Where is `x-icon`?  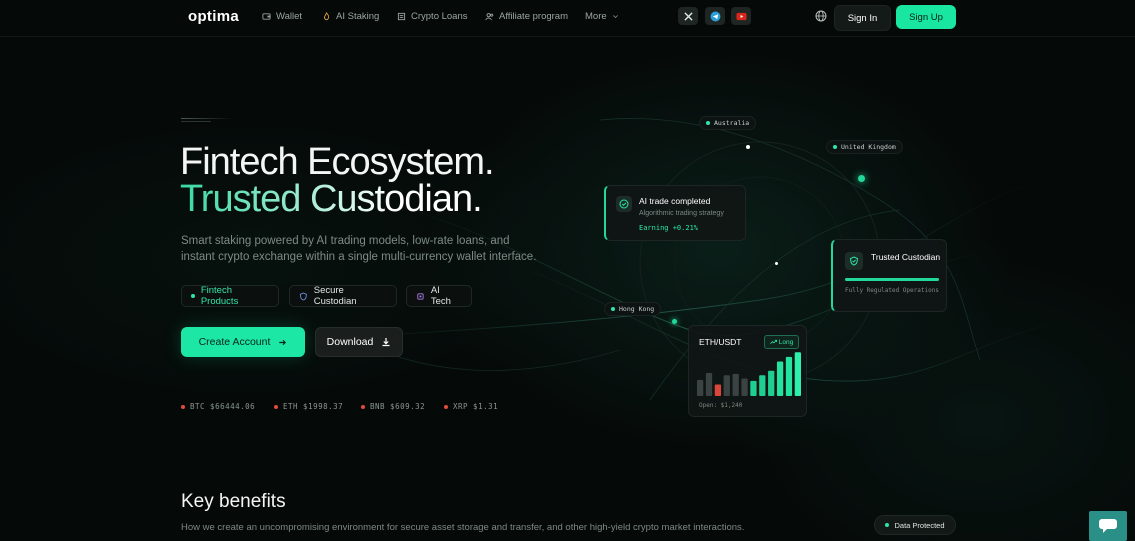
x-icon is located at coordinates (688, 16).